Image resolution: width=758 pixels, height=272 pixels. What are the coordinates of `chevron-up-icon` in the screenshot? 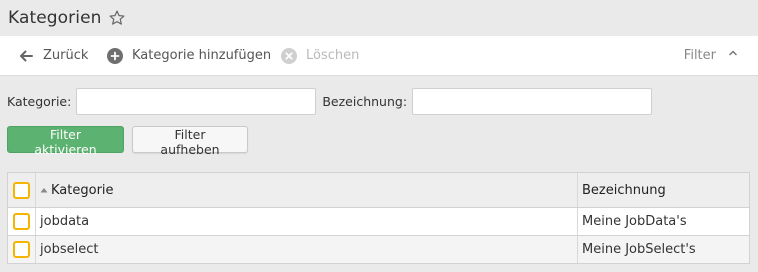 It's located at (733, 56).